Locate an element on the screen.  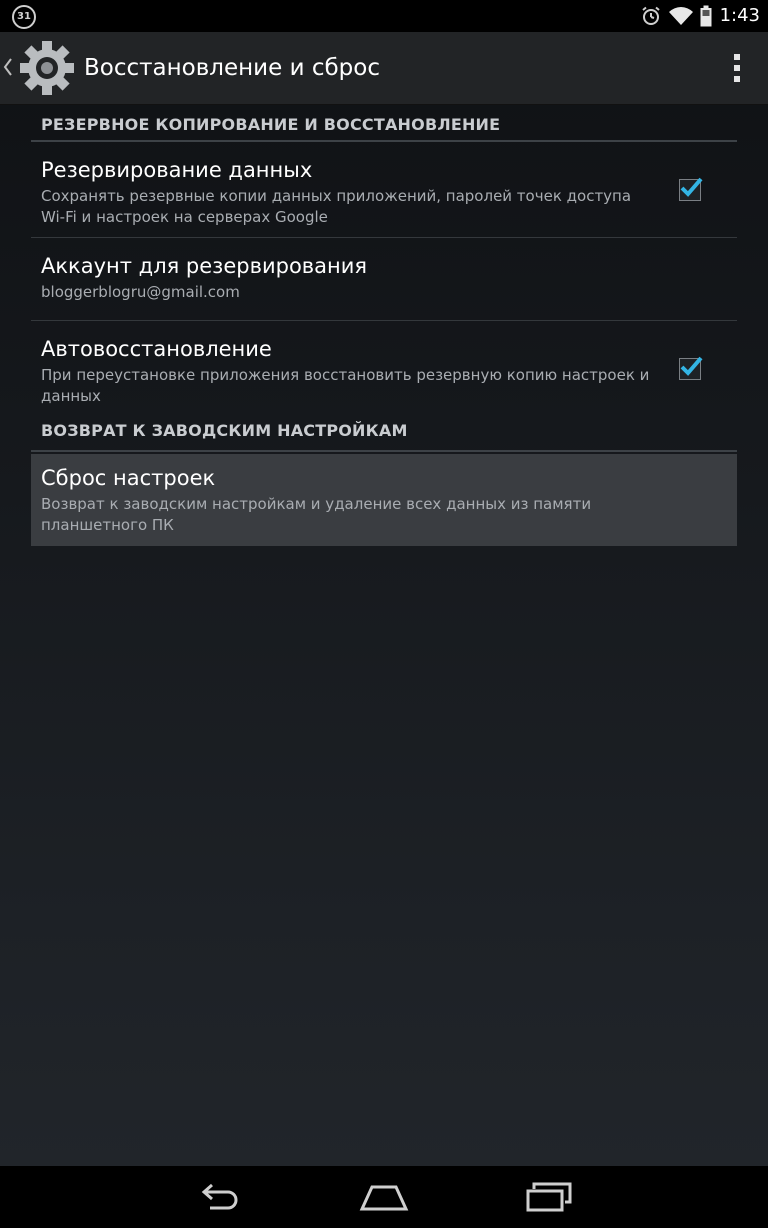
pref-title: Резервирование данных is located at coordinates (177, 170).